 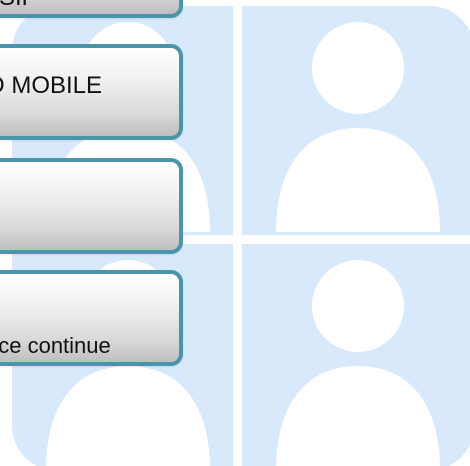 What do you see at coordinates (55, 345) in the screenshot?
I see `continue-label: nce continue` at bounding box center [55, 345].